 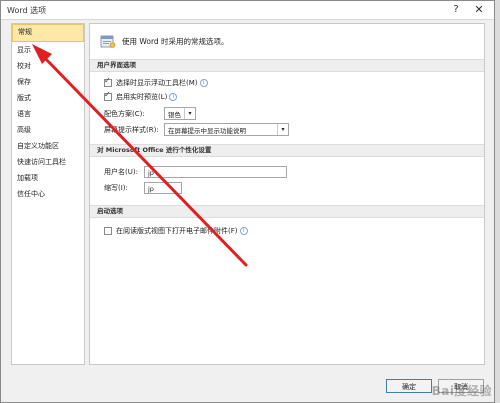 I want to click on reading-view-label: 在阅读版式视图下打开电子邮件附件(F), so click(x=177, y=231).